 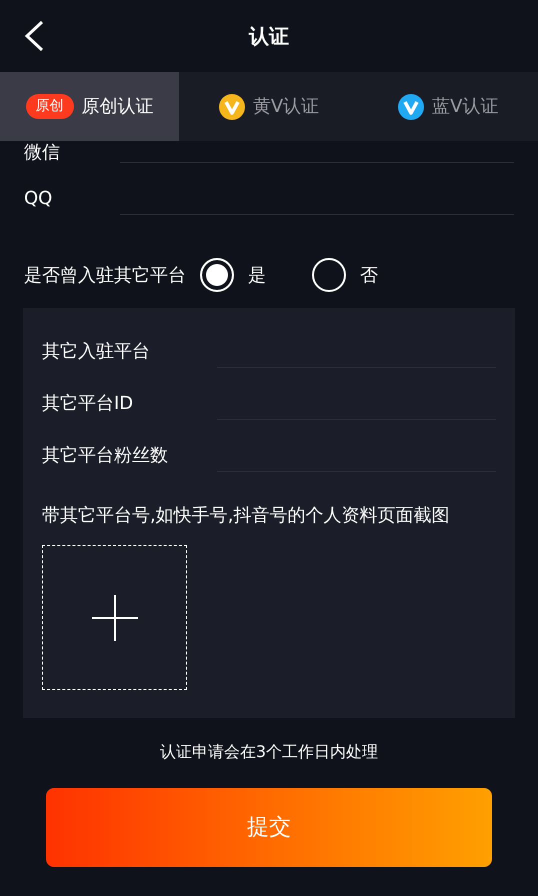 I want to click on question-label: 是否曾入驻其它平台, so click(x=105, y=276).